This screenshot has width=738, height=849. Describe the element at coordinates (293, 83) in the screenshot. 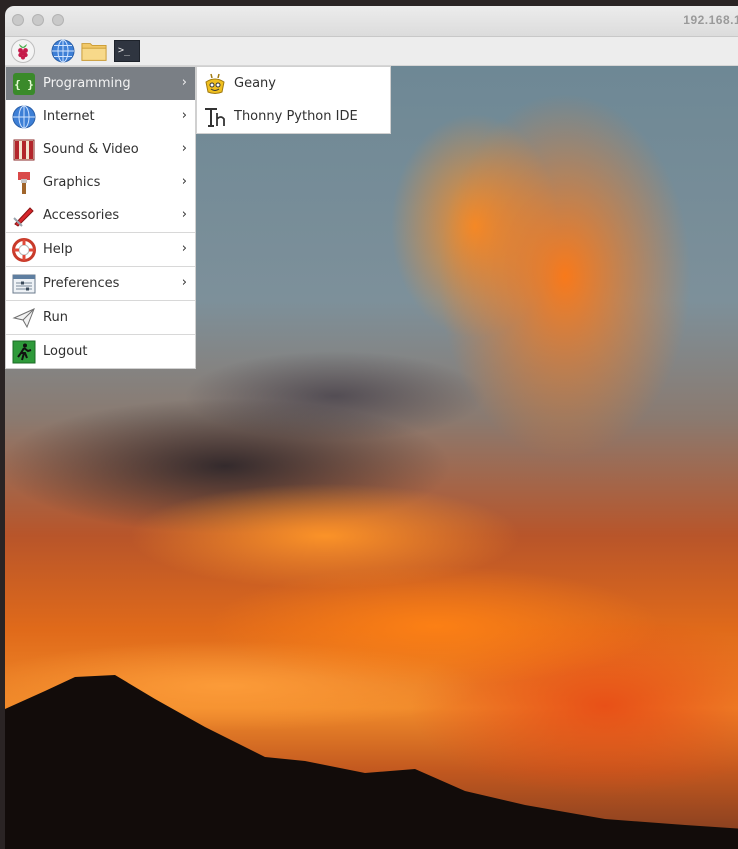

I see `submenu-item-geany: Geany` at that location.